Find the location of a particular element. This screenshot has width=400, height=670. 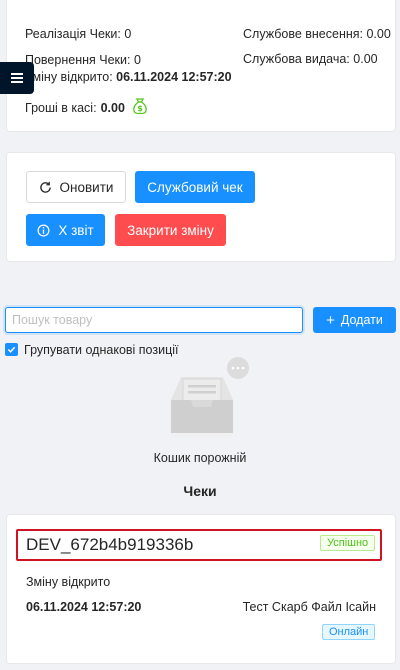

receipt-cashier-label: Тест Скарб Файл Ісайн is located at coordinates (309, 607).